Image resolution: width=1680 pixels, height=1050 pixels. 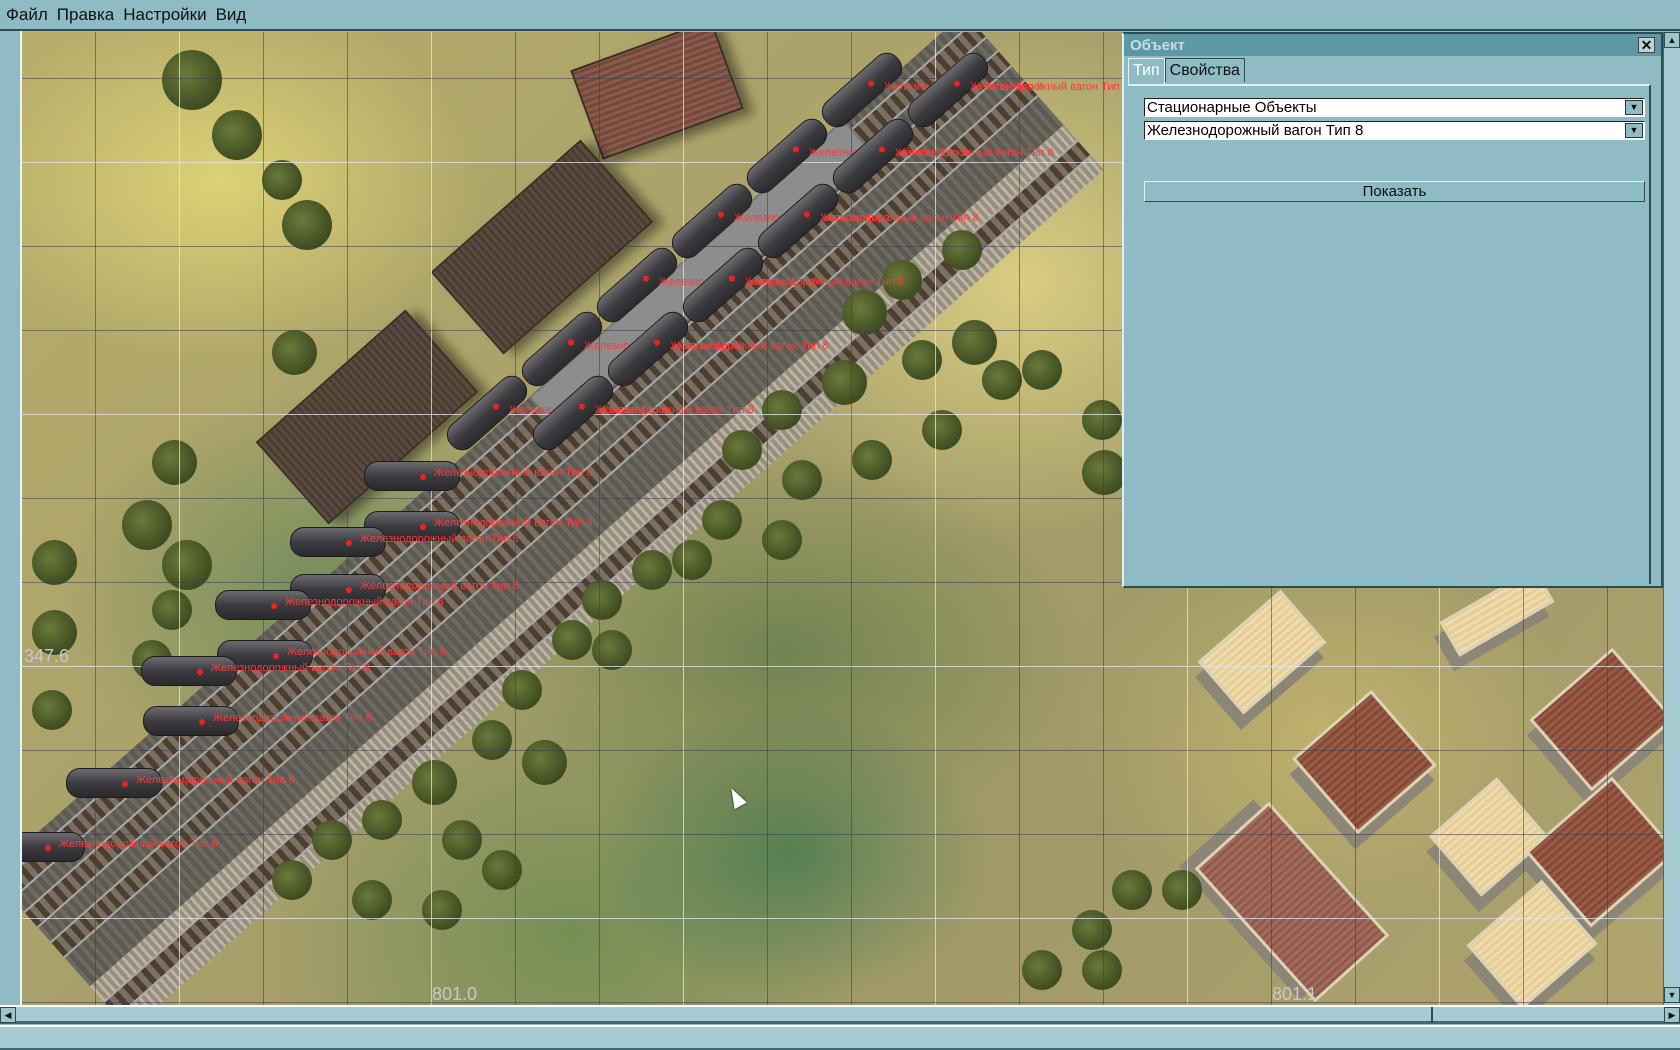 What do you see at coordinates (1432, 1015) in the screenshot?
I see `scroll-thumb` at bounding box center [1432, 1015].